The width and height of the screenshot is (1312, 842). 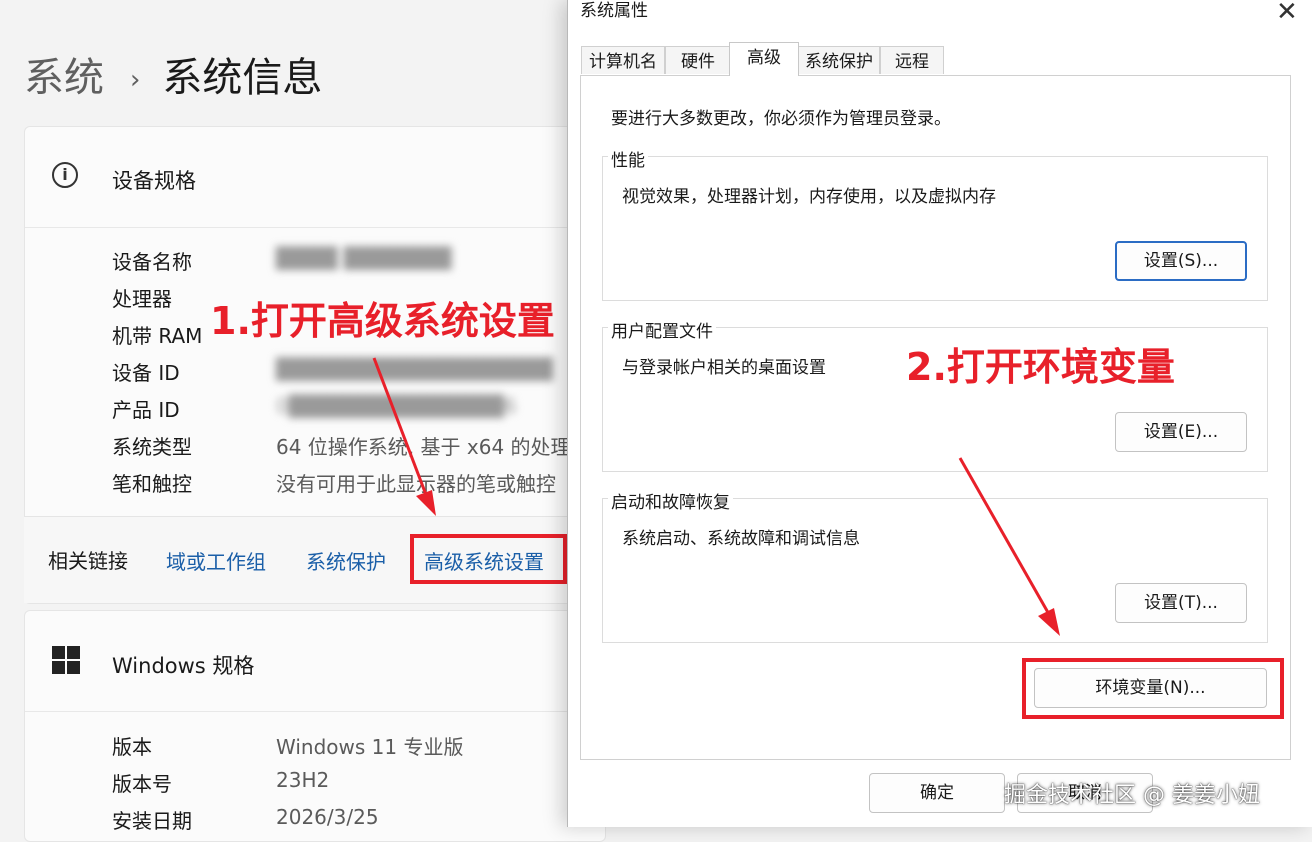 I want to click on group-startup-recovery-title: 启动和故障恢复, so click(x=670, y=500).